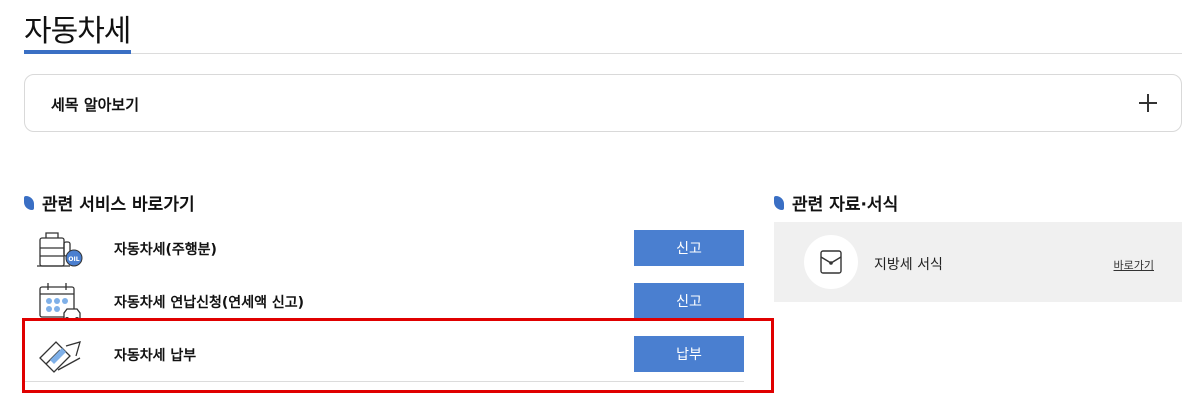  What do you see at coordinates (384, 354) in the screenshot?
I see `service-row-tax-payment: 자동차세 납부 납부` at bounding box center [384, 354].